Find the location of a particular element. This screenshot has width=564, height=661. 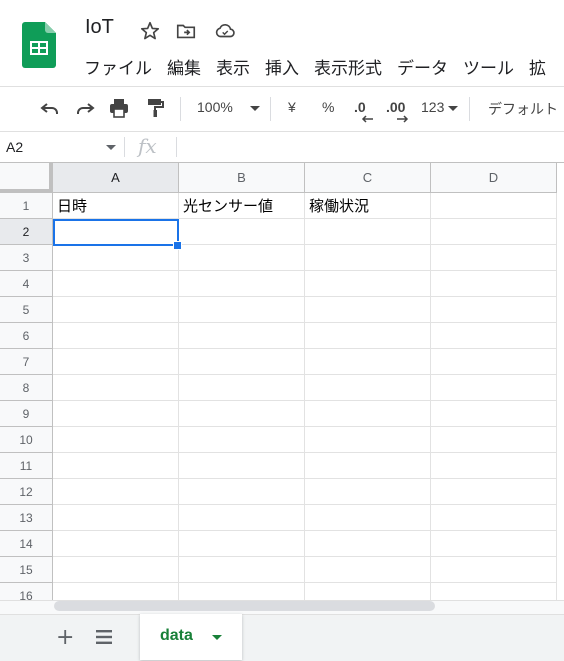

cell-b1: 光センサー値 is located at coordinates (242, 206).